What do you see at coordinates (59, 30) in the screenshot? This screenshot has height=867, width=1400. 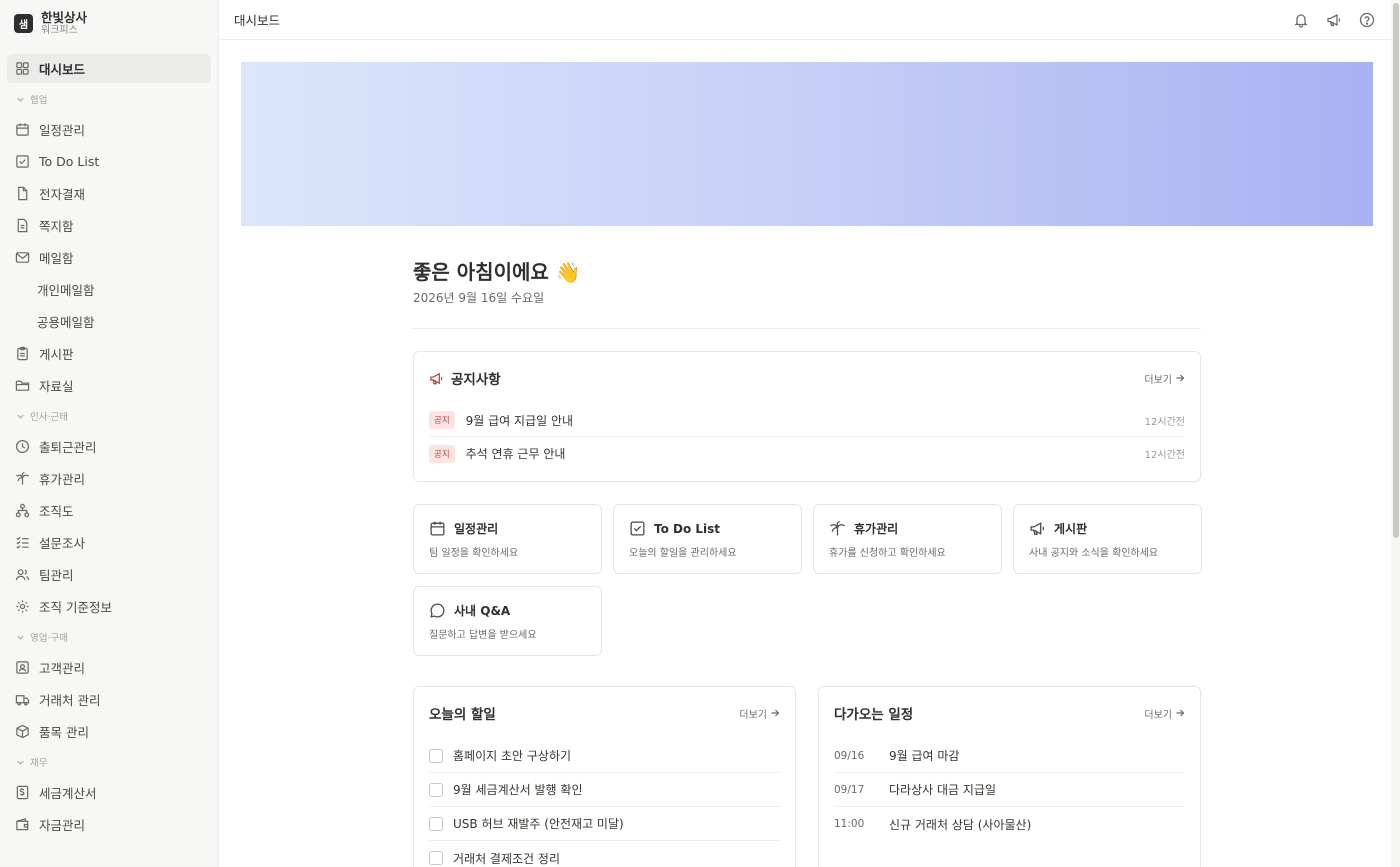 I see `workspace-subtitle: 워크피스` at bounding box center [59, 30].